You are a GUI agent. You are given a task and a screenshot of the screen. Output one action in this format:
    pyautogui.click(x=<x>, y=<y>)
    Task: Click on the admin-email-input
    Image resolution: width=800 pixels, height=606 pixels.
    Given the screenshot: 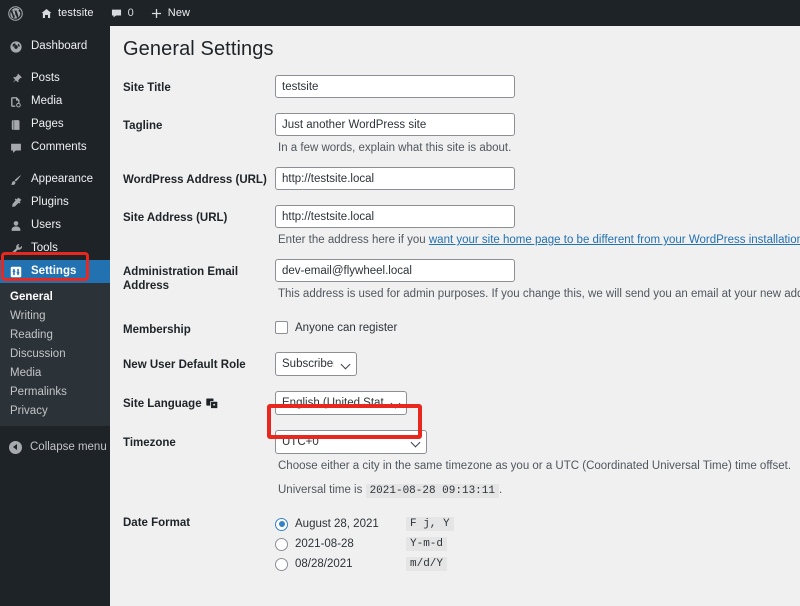 What is the action you would take?
    pyautogui.click(x=395, y=270)
    